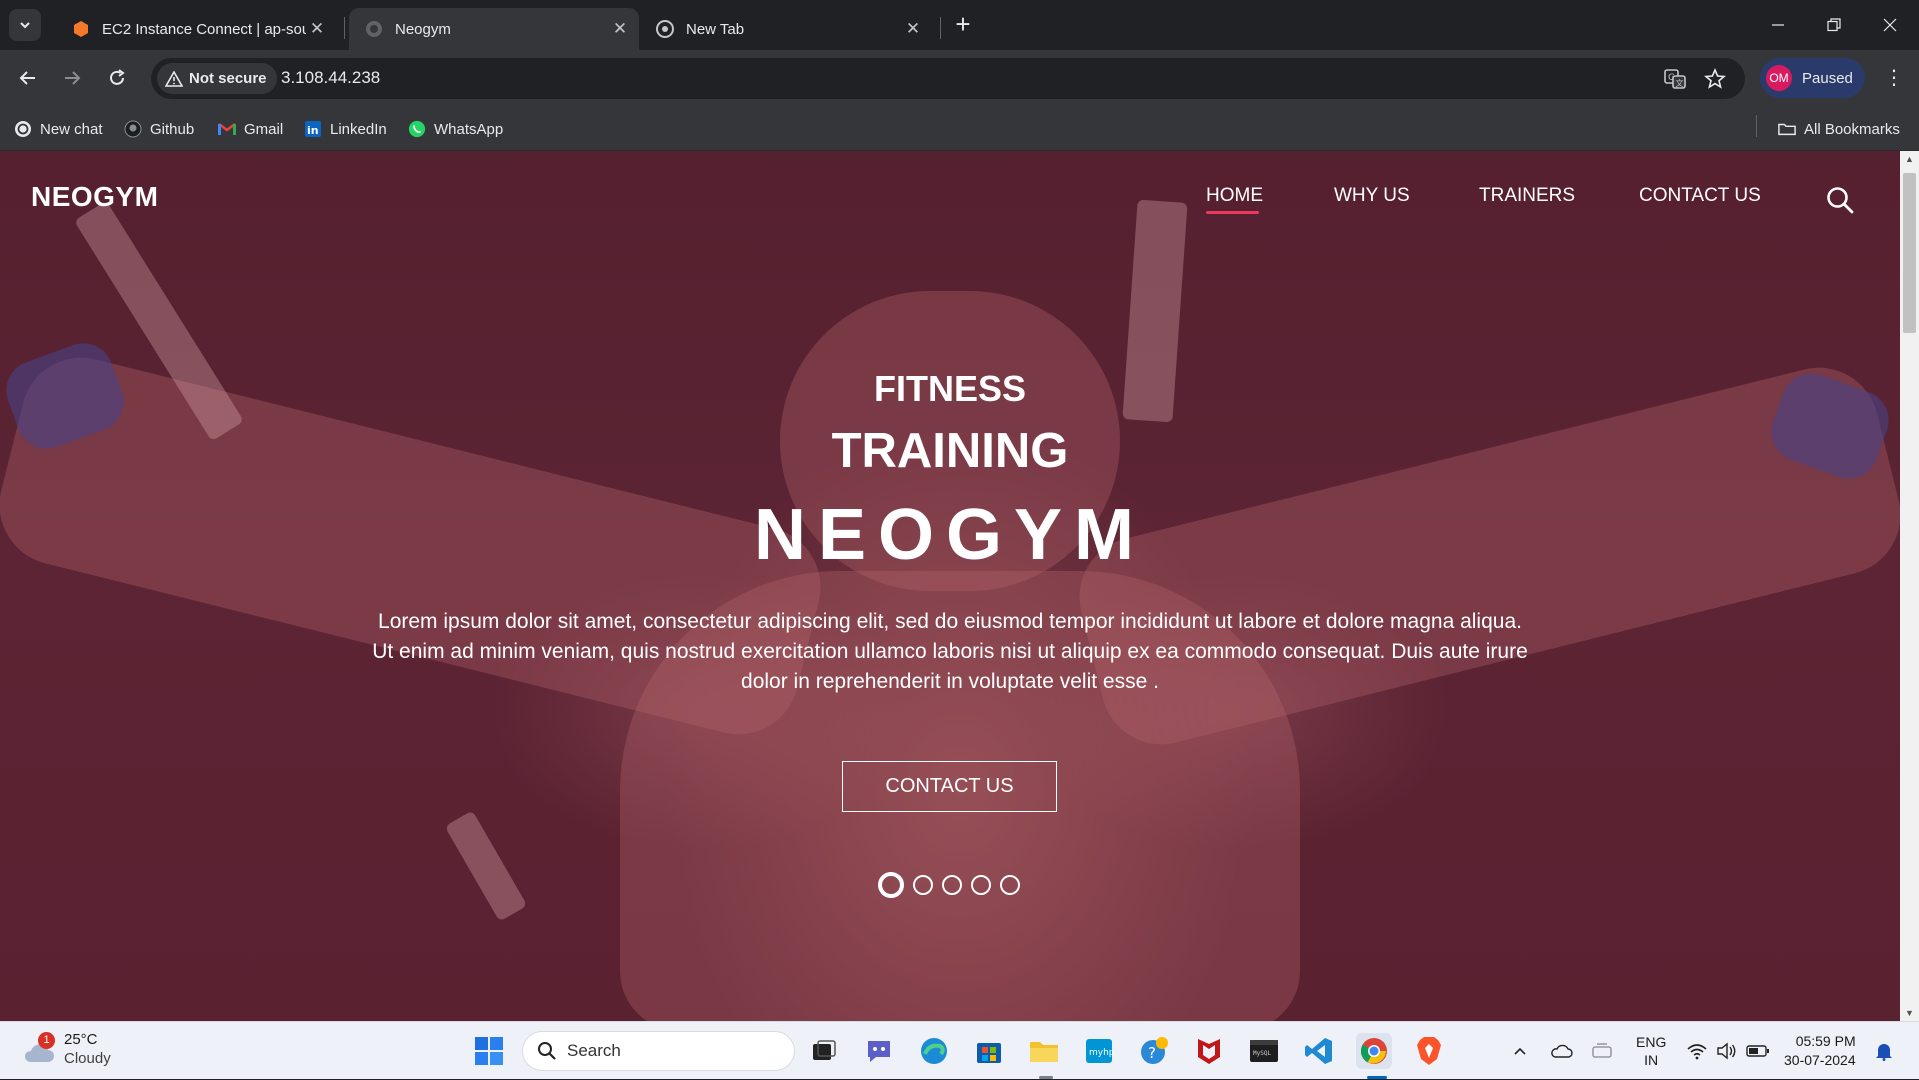 This screenshot has width=1919, height=1080. What do you see at coordinates (1262, 1053) in the screenshot?
I see `svg-text: MySQL` at bounding box center [1262, 1053].